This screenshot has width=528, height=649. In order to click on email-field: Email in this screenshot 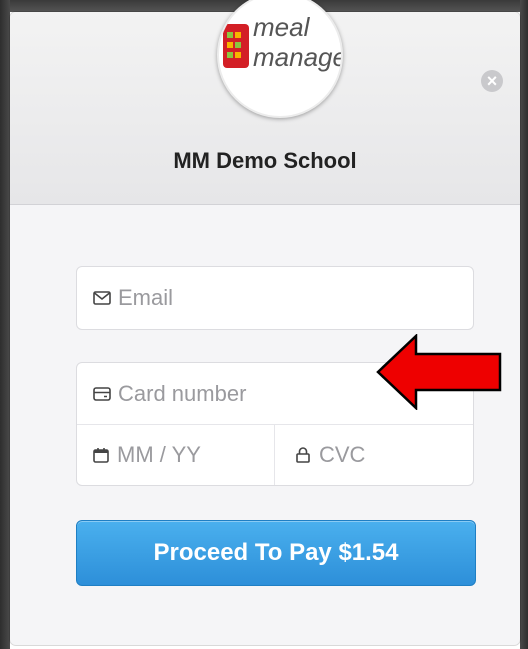, I will do `click(275, 298)`.